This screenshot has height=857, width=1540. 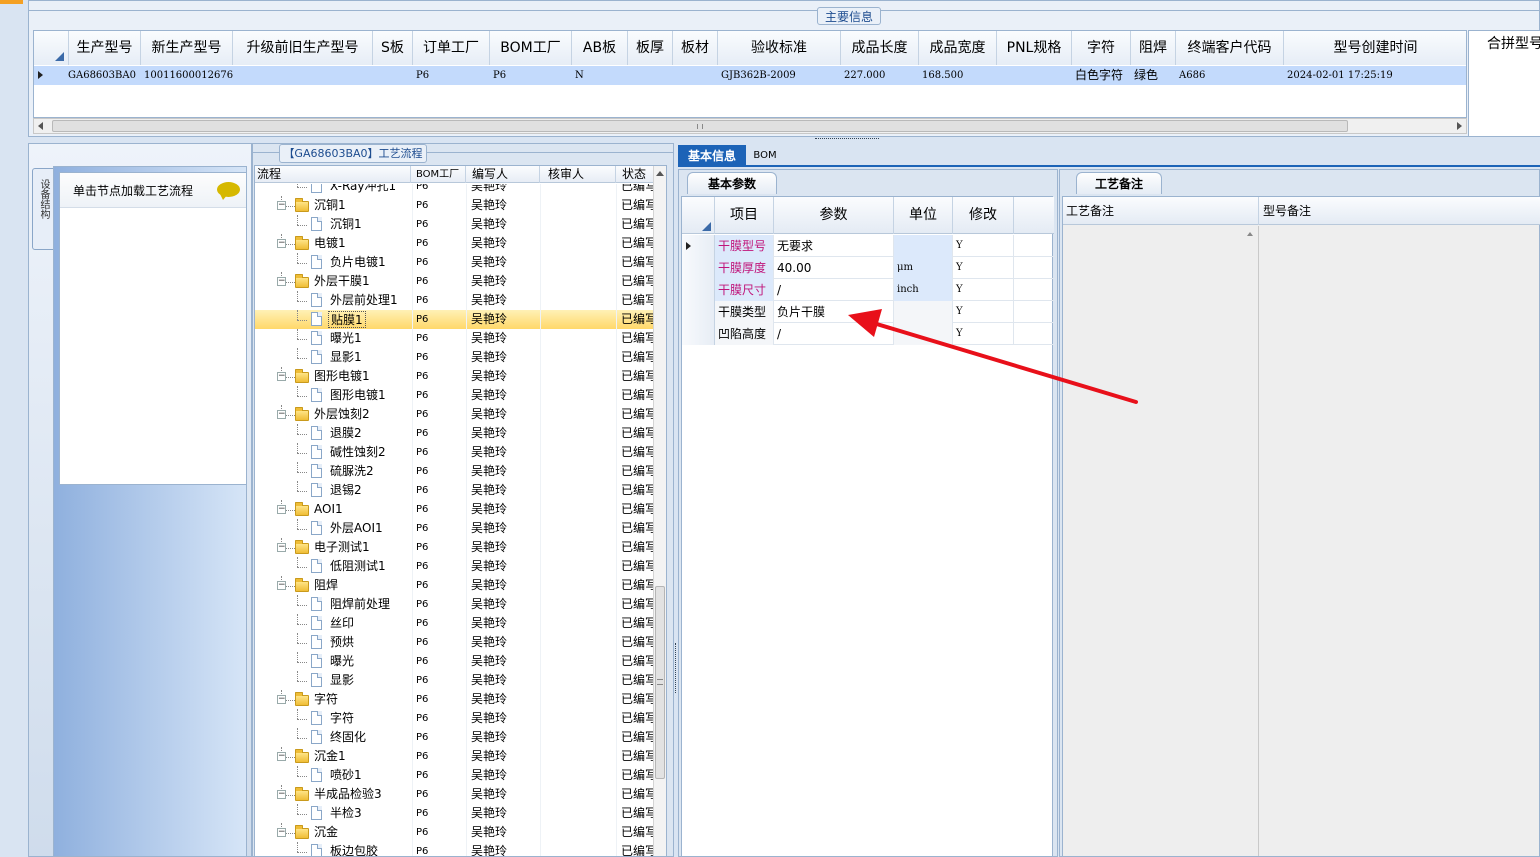 I want to click on process-tree-row: 字符 P6 吴艳玲 已编写, so click(x=454, y=718).